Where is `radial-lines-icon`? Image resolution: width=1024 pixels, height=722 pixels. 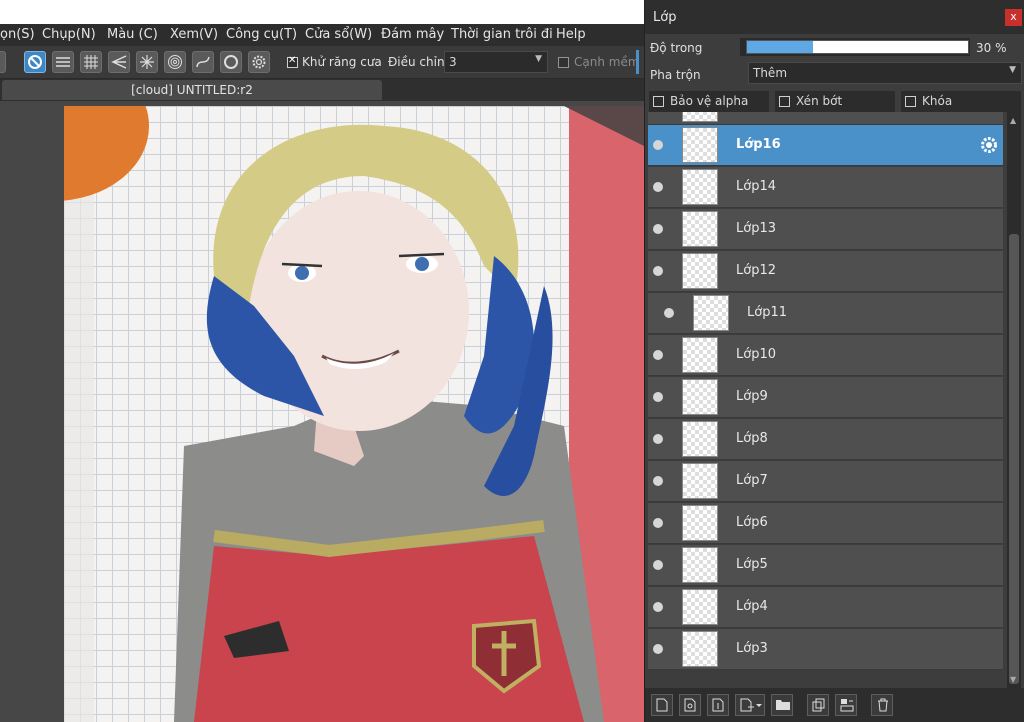 radial-lines-icon is located at coordinates (147, 62).